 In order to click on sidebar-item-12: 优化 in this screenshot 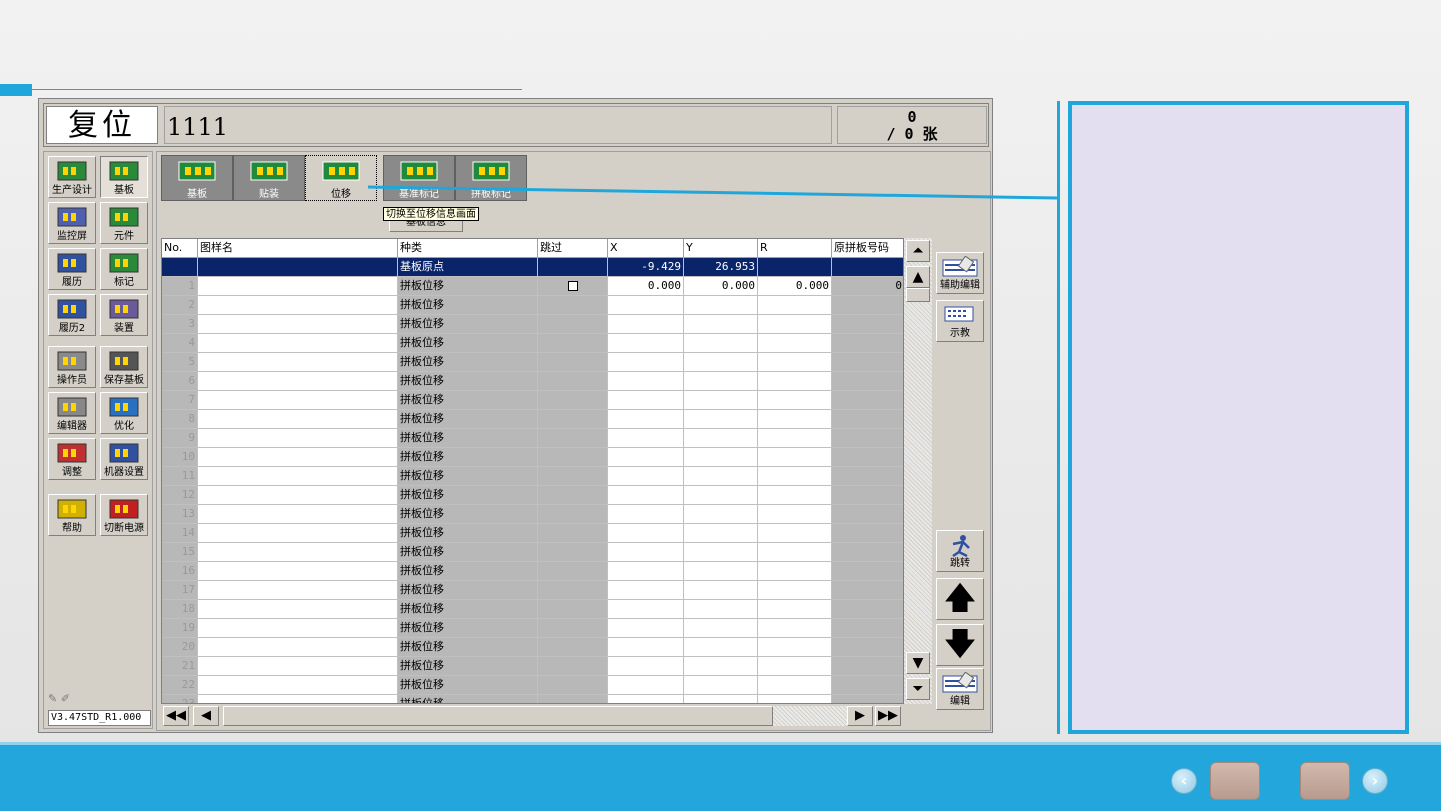, I will do `click(124, 413)`.